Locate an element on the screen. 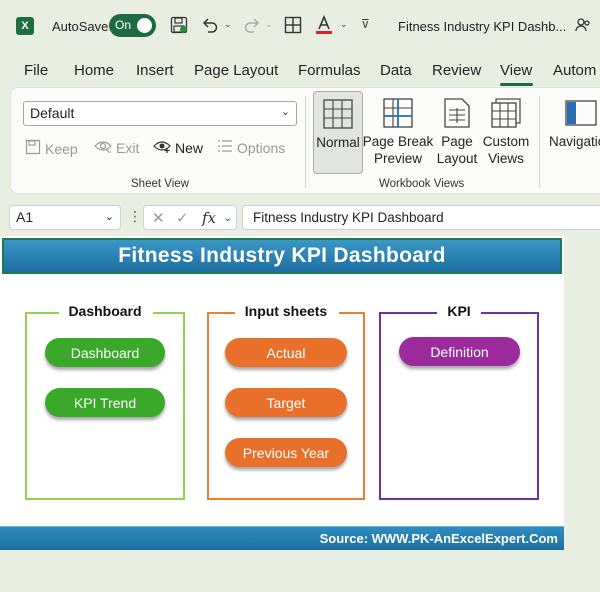 This screenshot has width=600, height=592. formula-bar-grip-icon: ⋮ is located at coordinates (135, 216).